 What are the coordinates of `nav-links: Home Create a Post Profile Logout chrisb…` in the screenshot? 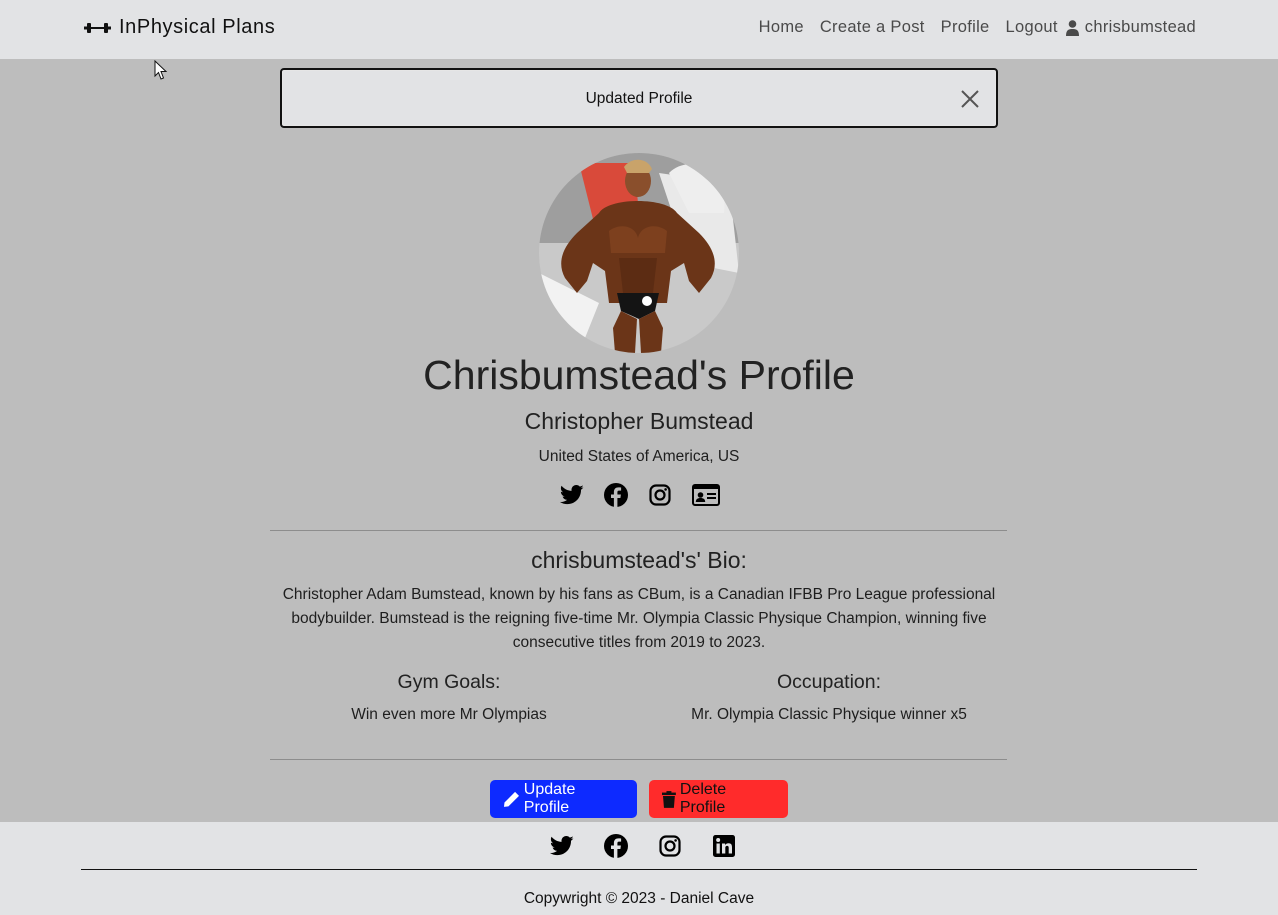 It's located at (977, 27).